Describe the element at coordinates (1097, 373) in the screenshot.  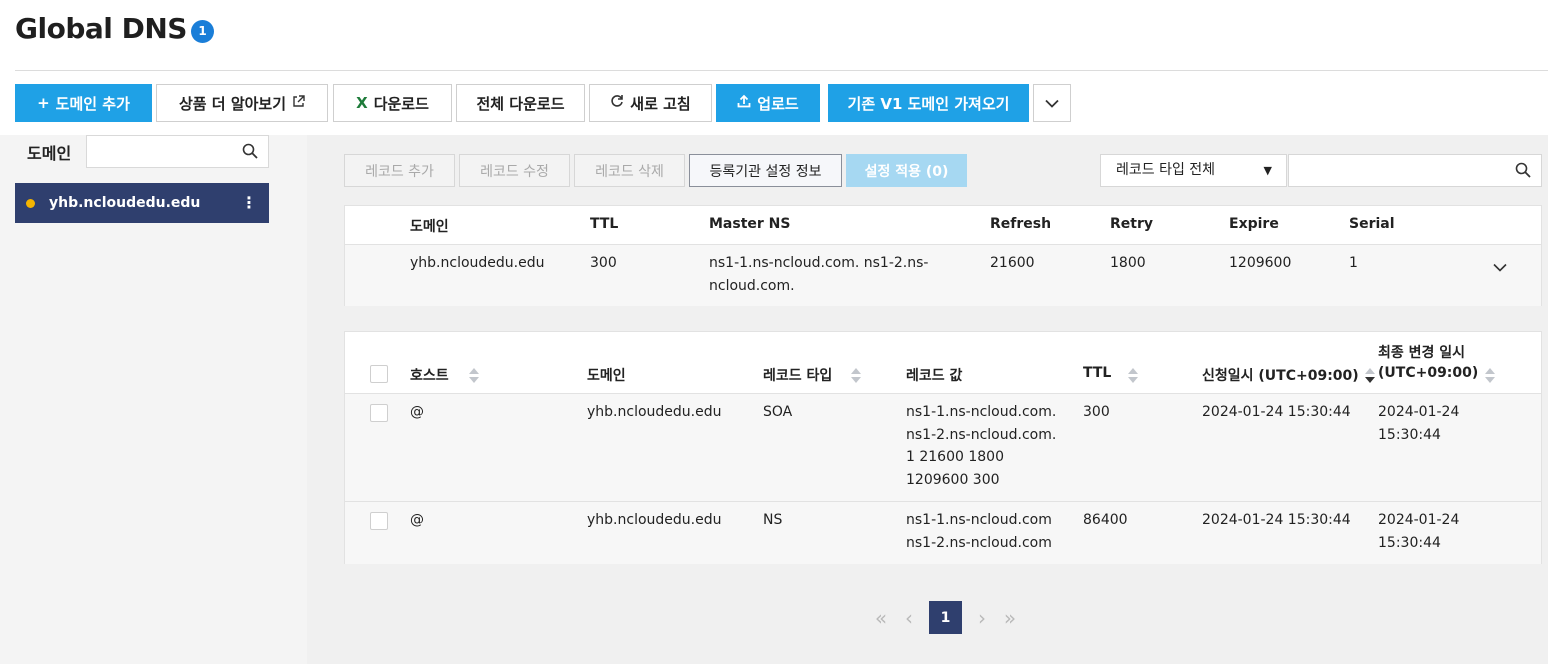
I see `header-ttl: TTL` at that location.